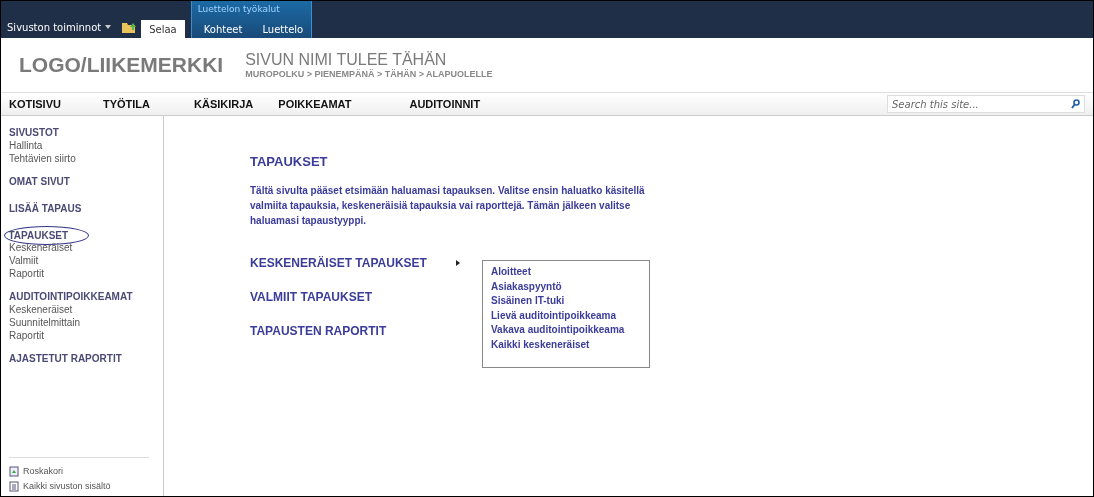 The image size is (1094, 497). Describe the element at coordinates (67, 486) in the screenshot. I see `sidebar-footer-link: Kaikki sivuston sisältö` at that location.